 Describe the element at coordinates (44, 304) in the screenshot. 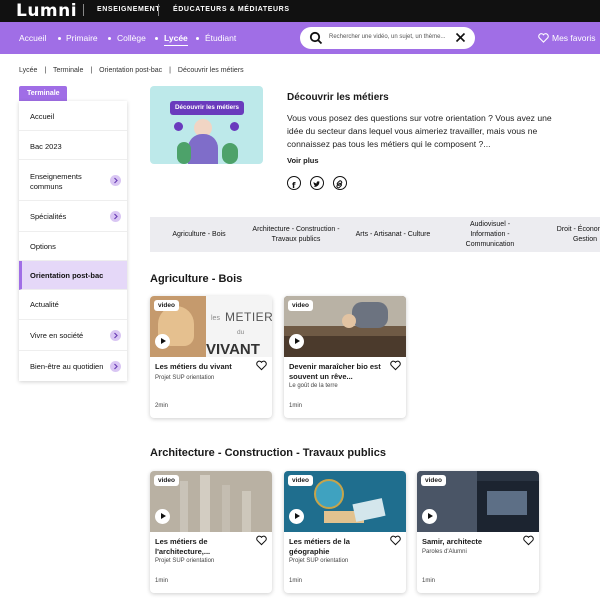

I see `sidebar-item-label: Actualité` at that location.